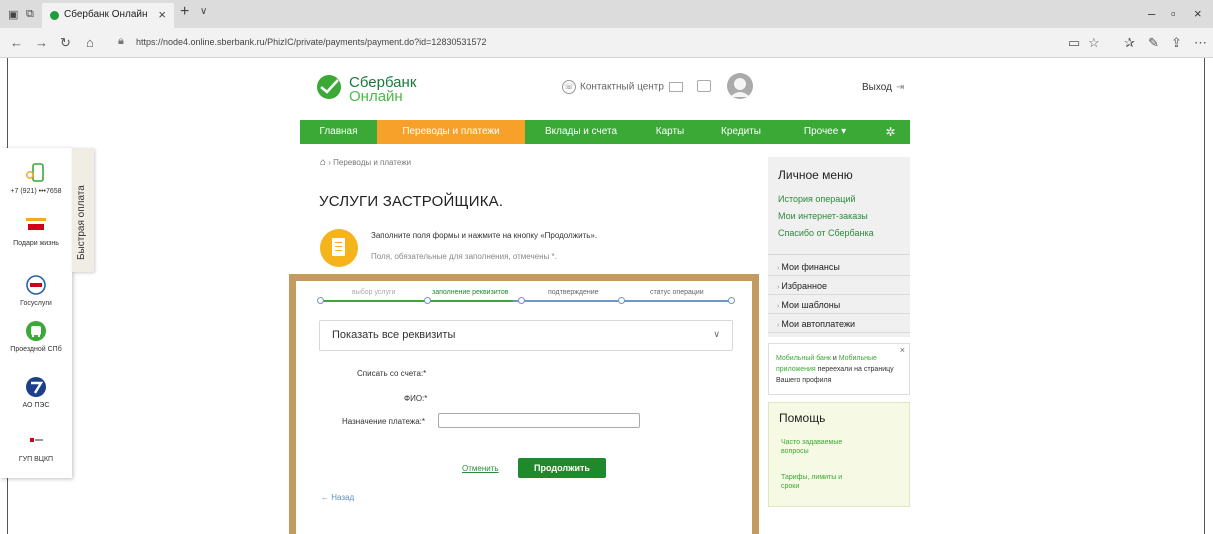  I want to click on cancel-link: Отменить, so click(480, 468).